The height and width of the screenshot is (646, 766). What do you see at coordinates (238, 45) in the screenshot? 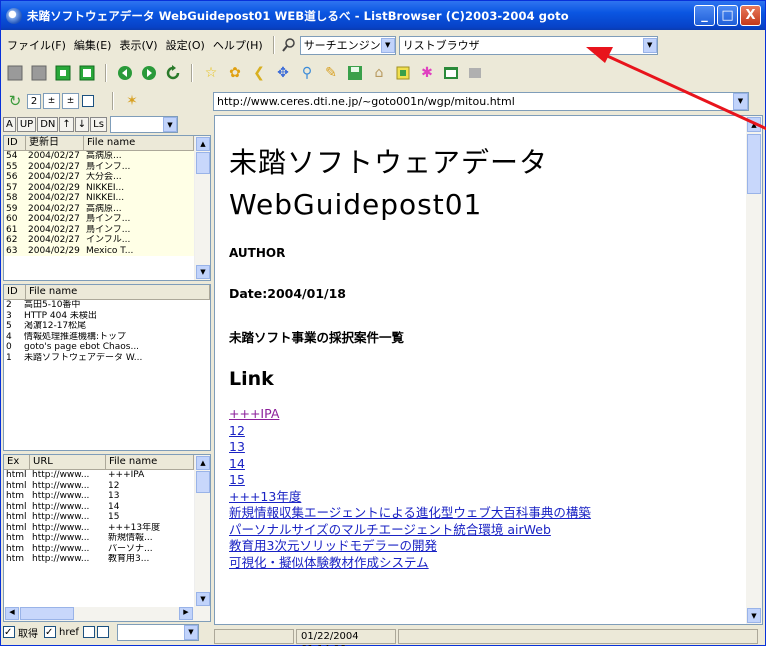
I see `menu-help: ヘルプ(H)` at bounding box center [238, 45].